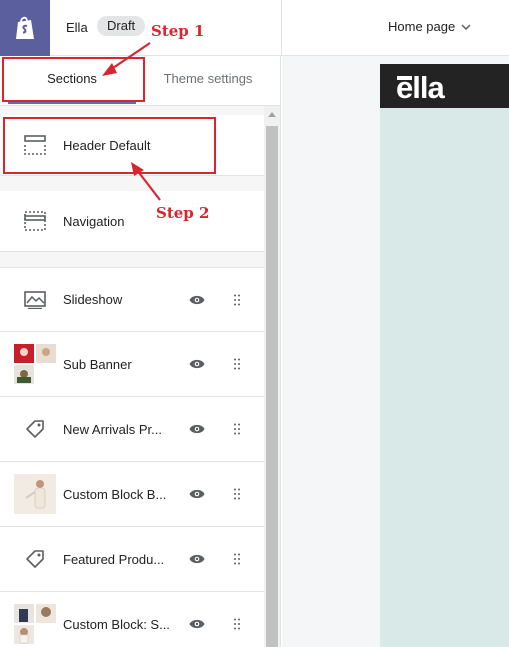  What do you see at coordinates (140, 81) in the screenshot?
I see `panel-tabs: Sections Theme settings` at bounding box center [140, 81].